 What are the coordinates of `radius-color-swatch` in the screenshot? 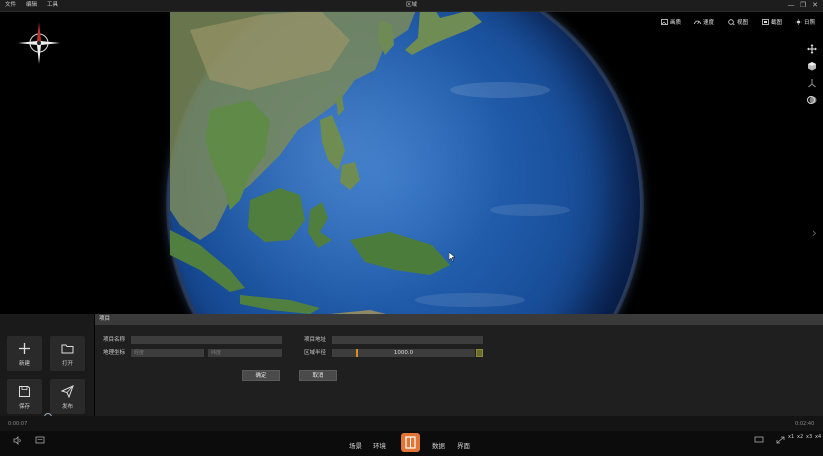 It's located at (479, 353).